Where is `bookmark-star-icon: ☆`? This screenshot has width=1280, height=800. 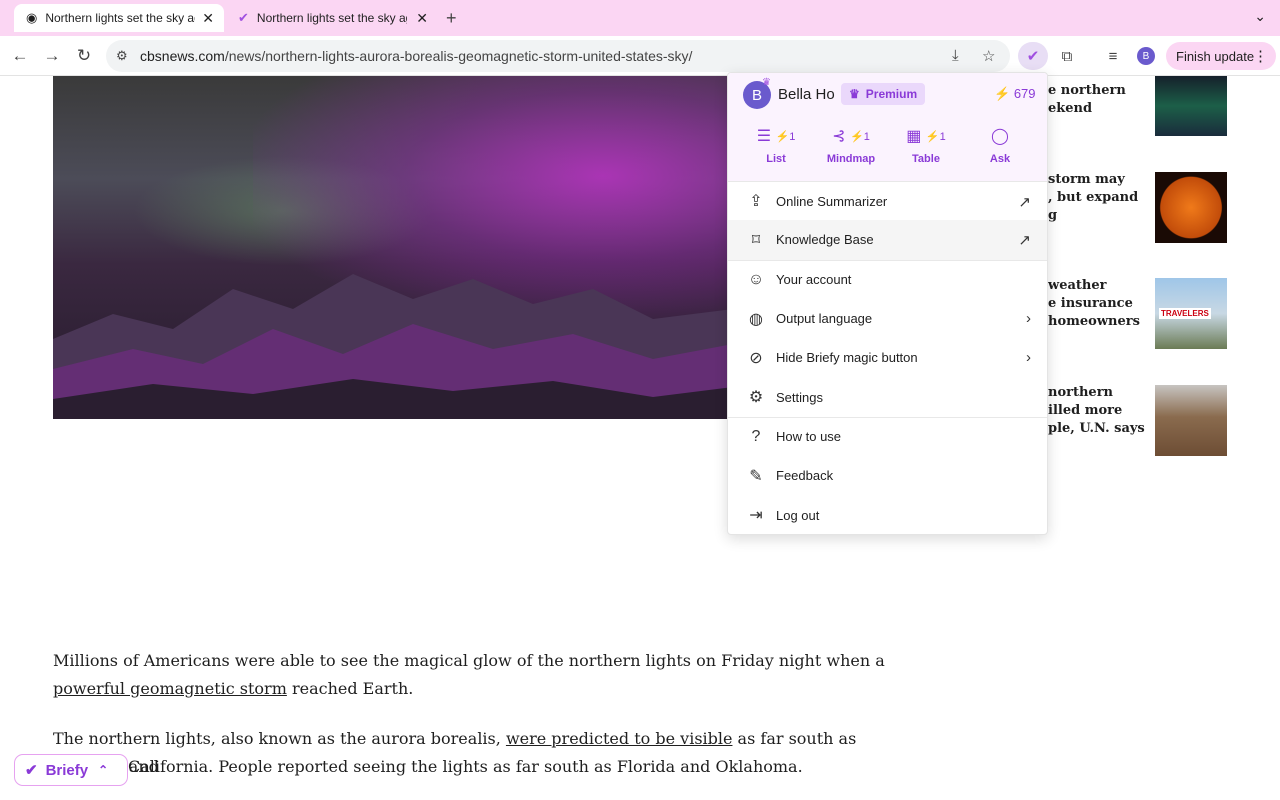 bookmark-star-icon: ☆ is located at coordinates (988, 56).